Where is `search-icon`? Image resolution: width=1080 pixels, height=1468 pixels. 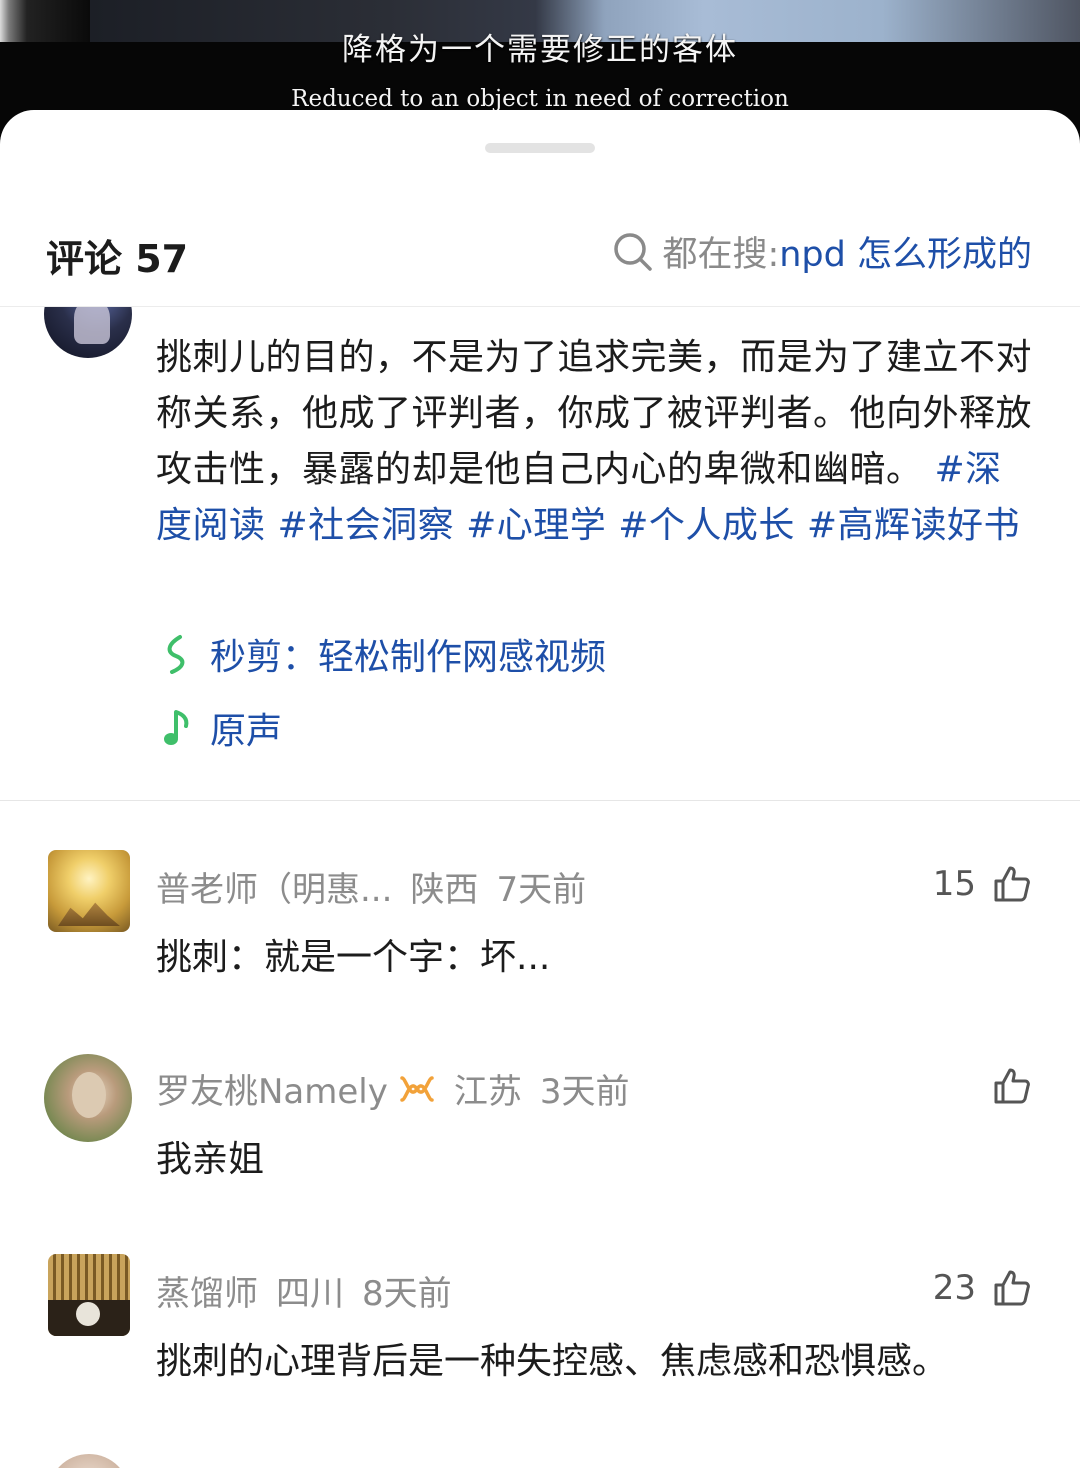
search-icon is located at coordinates (633, 251).